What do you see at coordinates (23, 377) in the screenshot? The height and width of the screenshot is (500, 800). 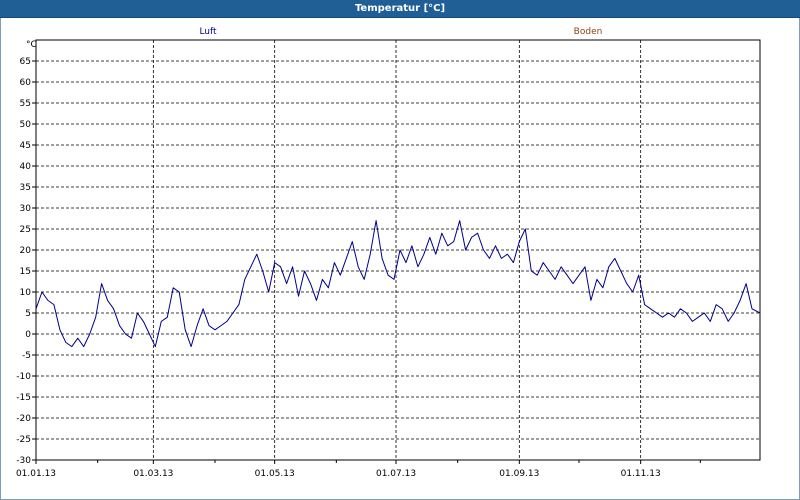 I see `y-tick-label: -10` at bounding box center [23, 377].